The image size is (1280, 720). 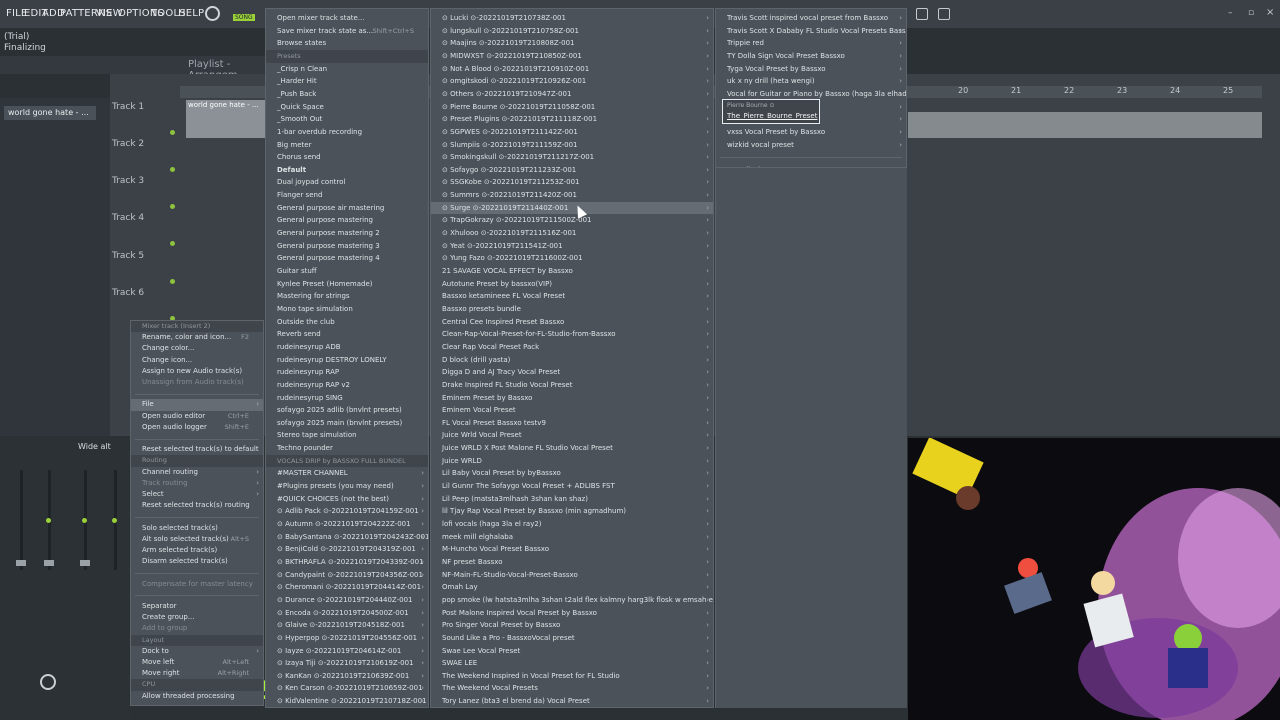 I want to click on menu-item: ⊙ Ken Carson ⊙-20221019T210659Z-001 ›, so click(x=347, y=688).